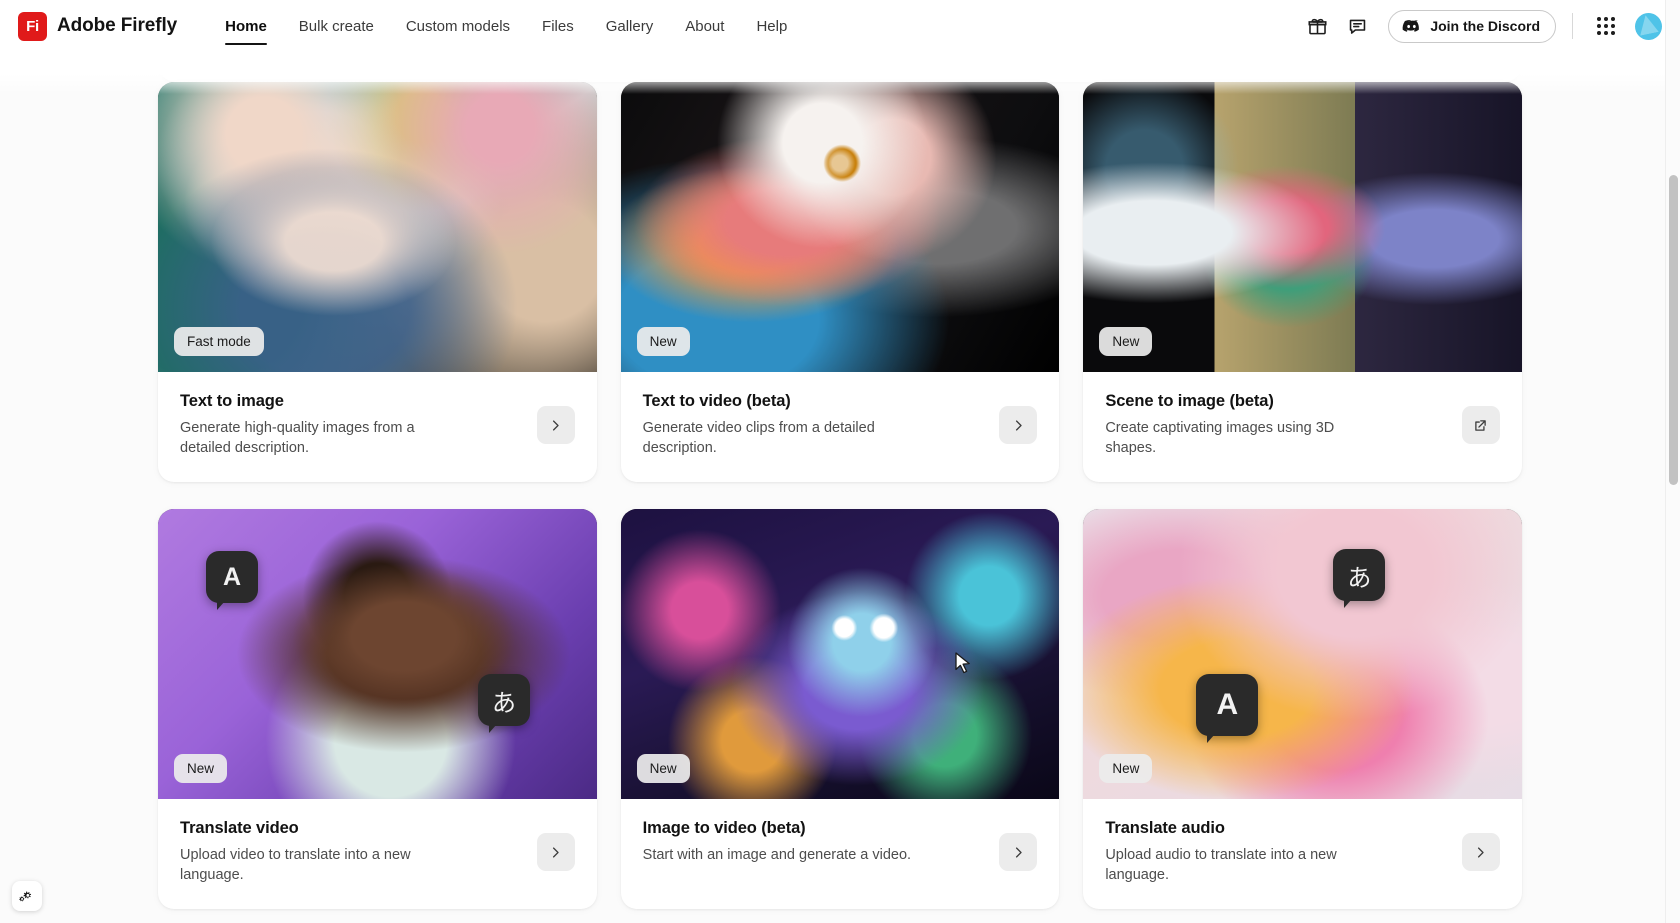 This screenshot has width=1680, height=923. I want to click on nav-label: Custom models, so click(458, 26).